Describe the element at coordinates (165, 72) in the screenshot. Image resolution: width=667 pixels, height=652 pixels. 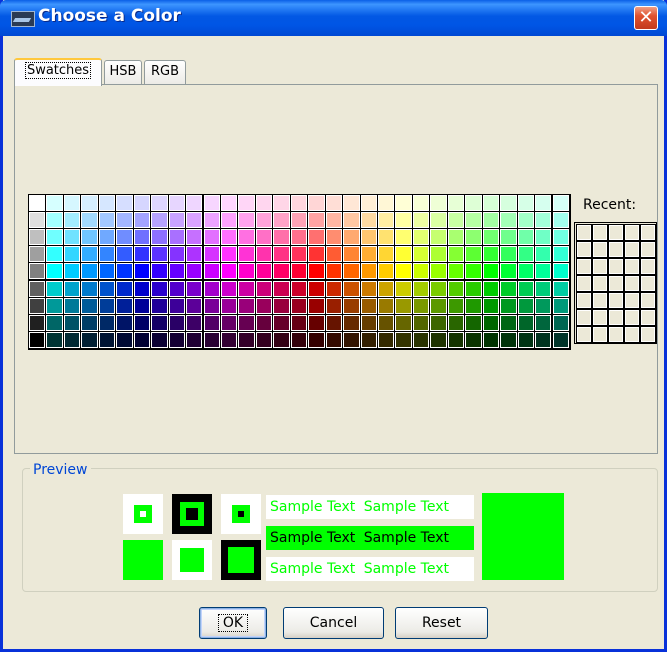
I see `tab-rgb: RGB` at that location.